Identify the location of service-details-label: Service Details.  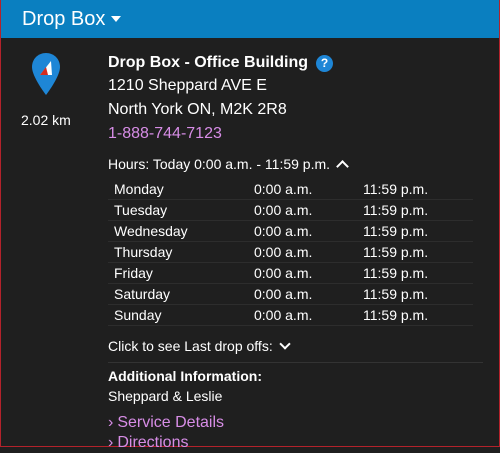
(171, 422).